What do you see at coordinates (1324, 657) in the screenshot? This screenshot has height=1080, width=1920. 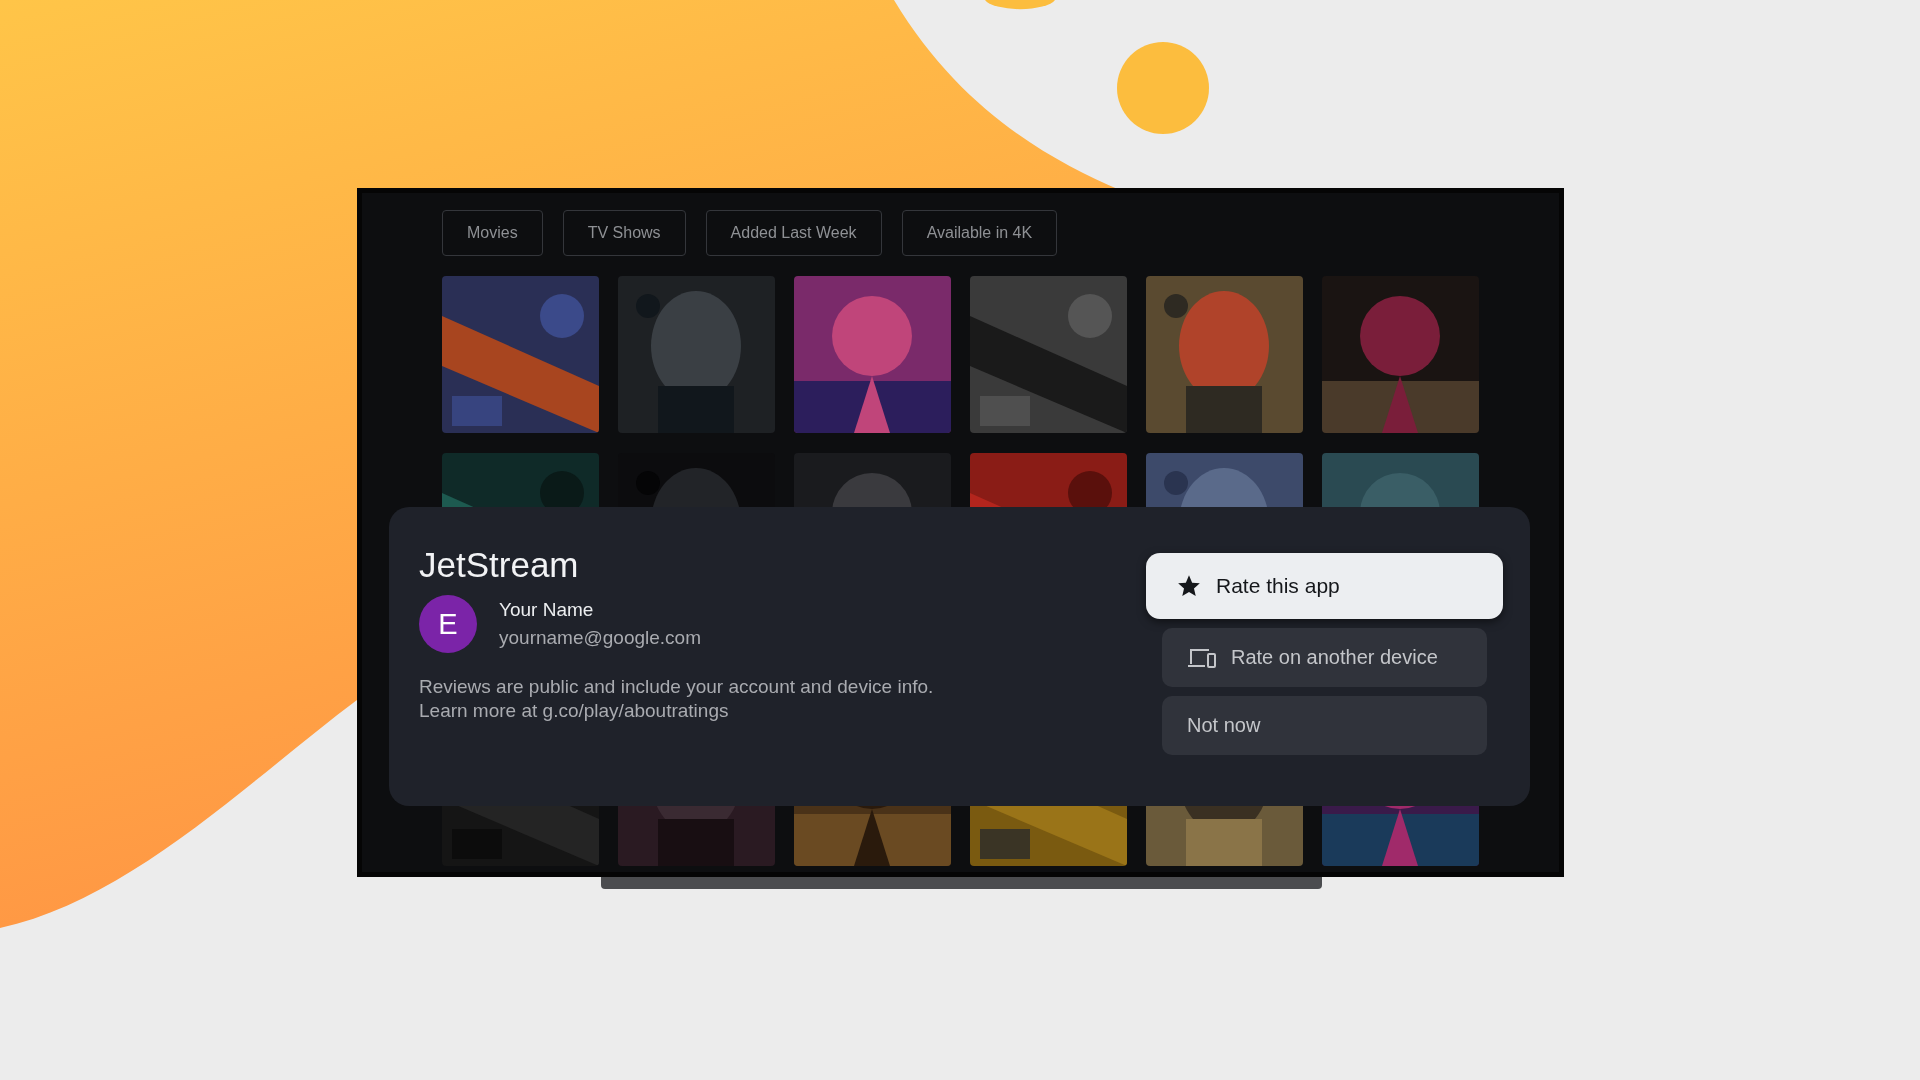 I see `rate-button: Rate on another device` at bounding box center [1324, 657].